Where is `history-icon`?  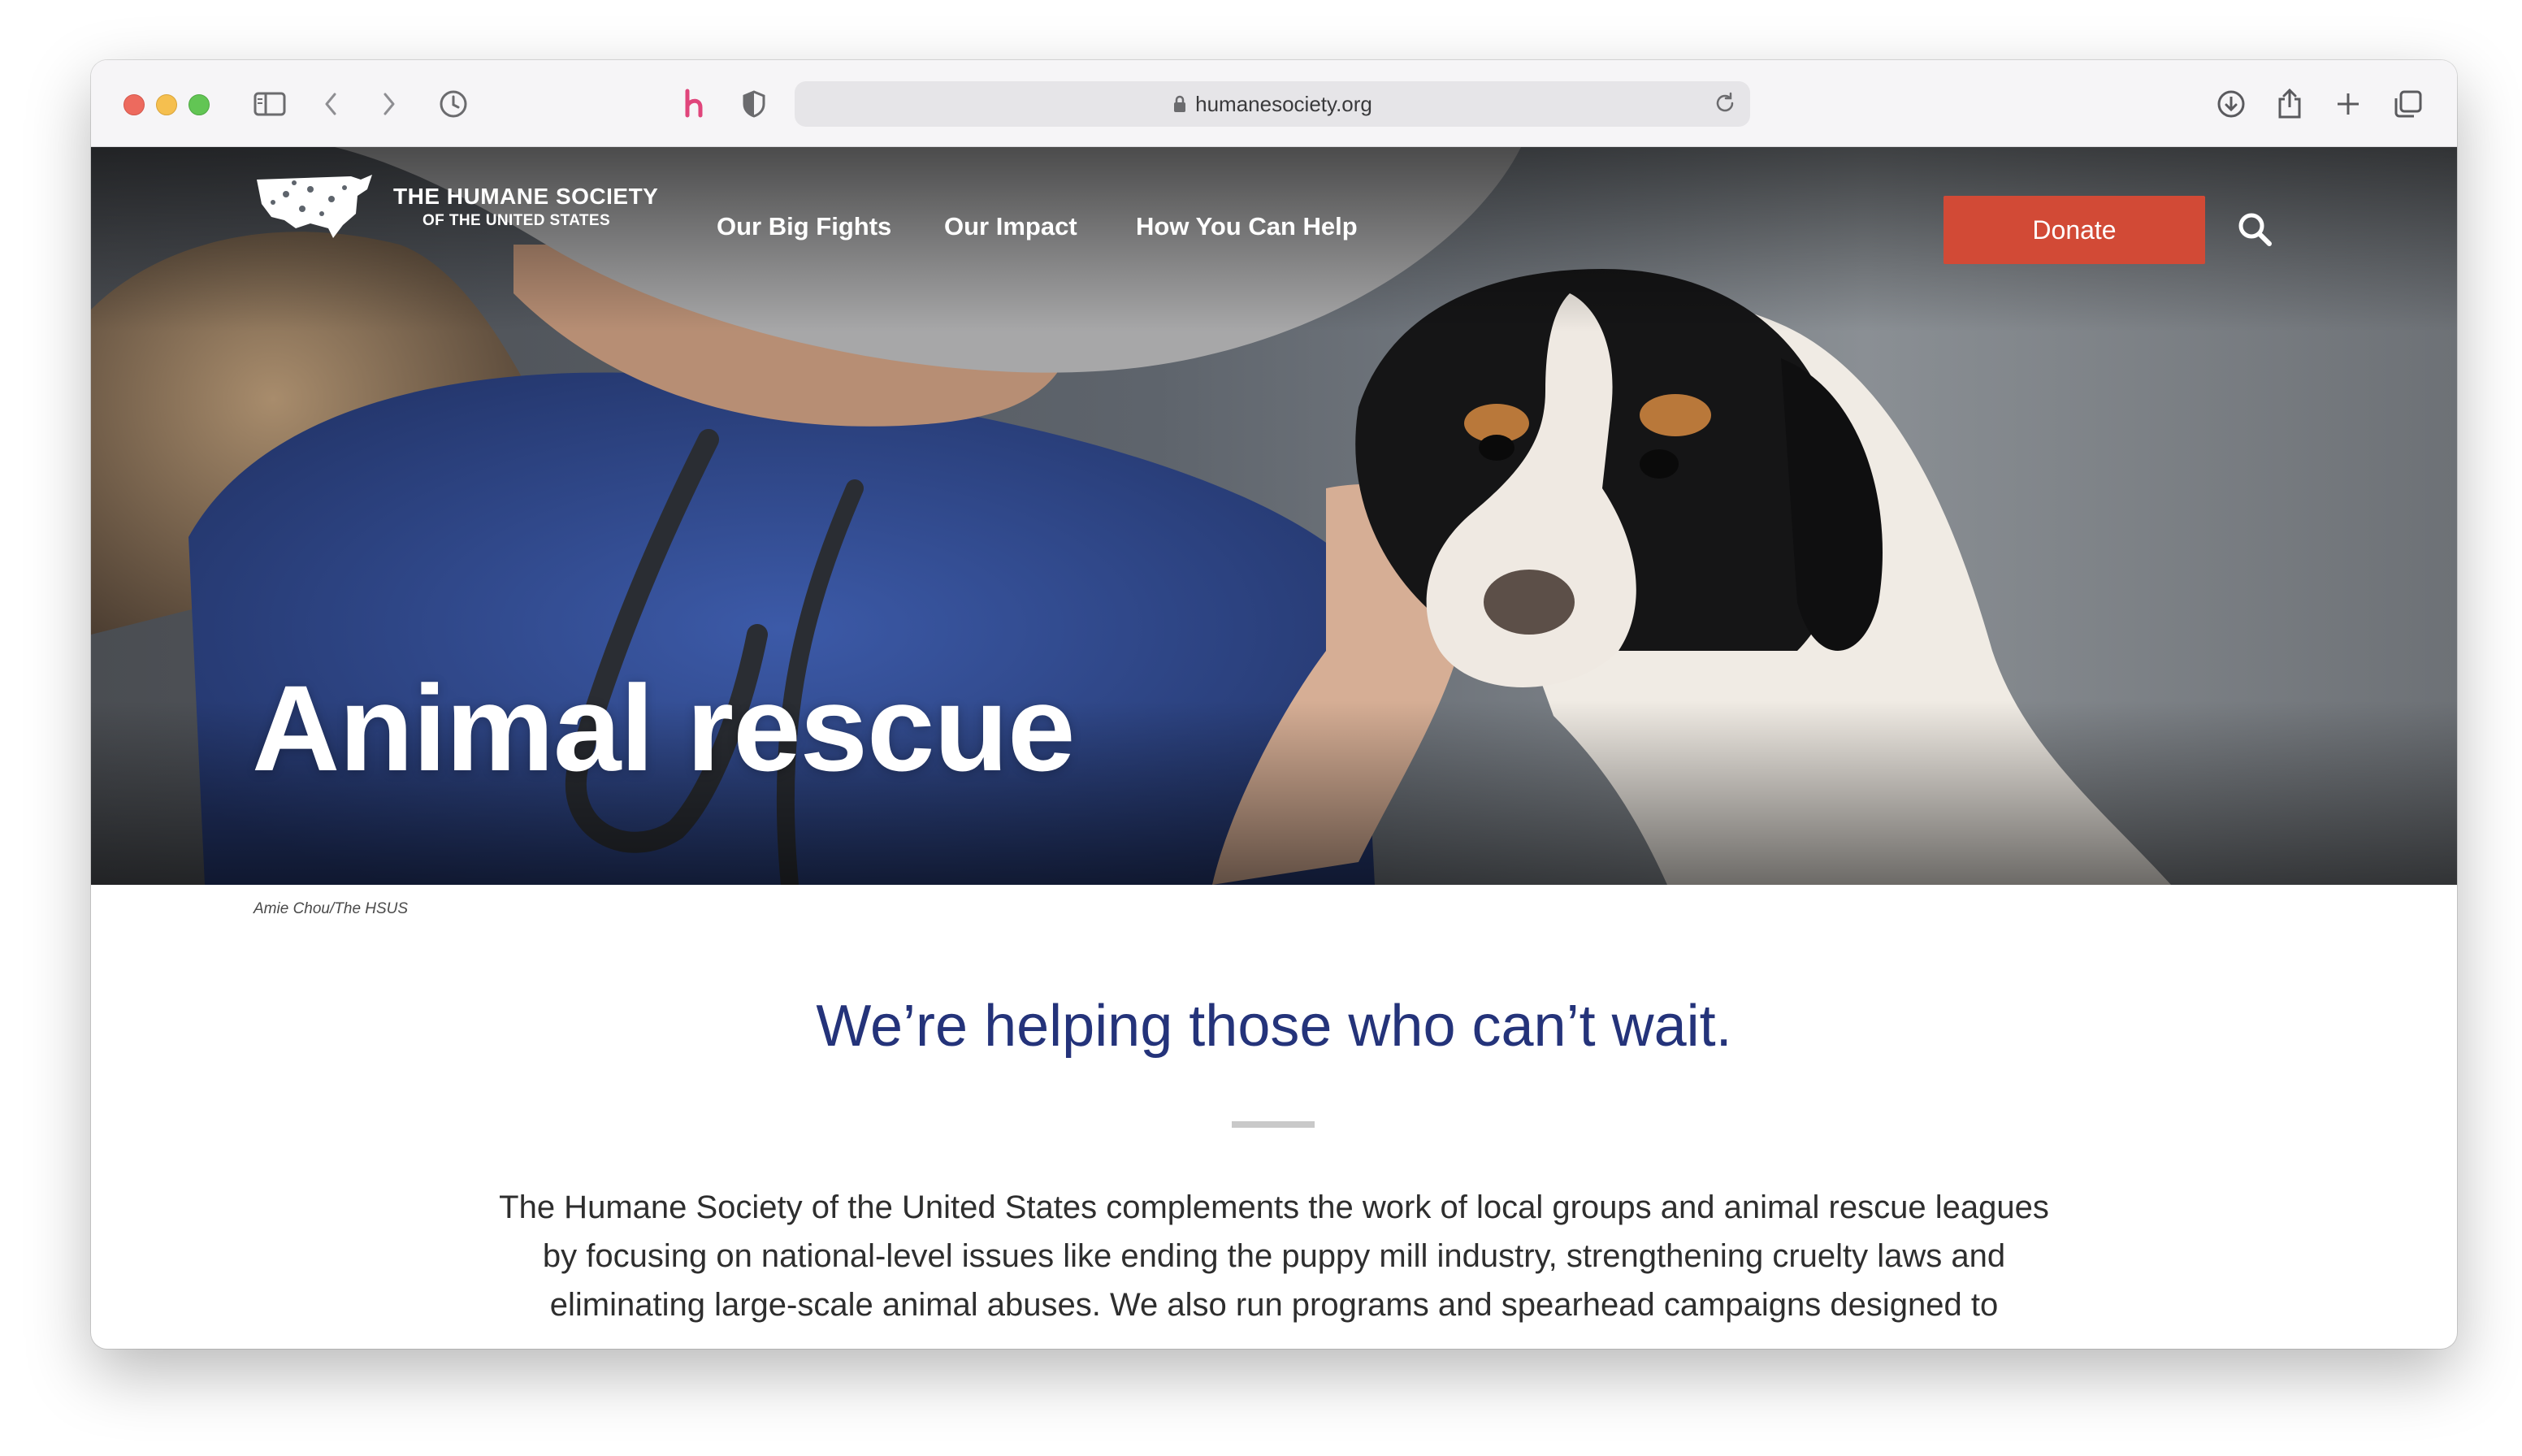
history-icon is located at coordinates (453, 104).